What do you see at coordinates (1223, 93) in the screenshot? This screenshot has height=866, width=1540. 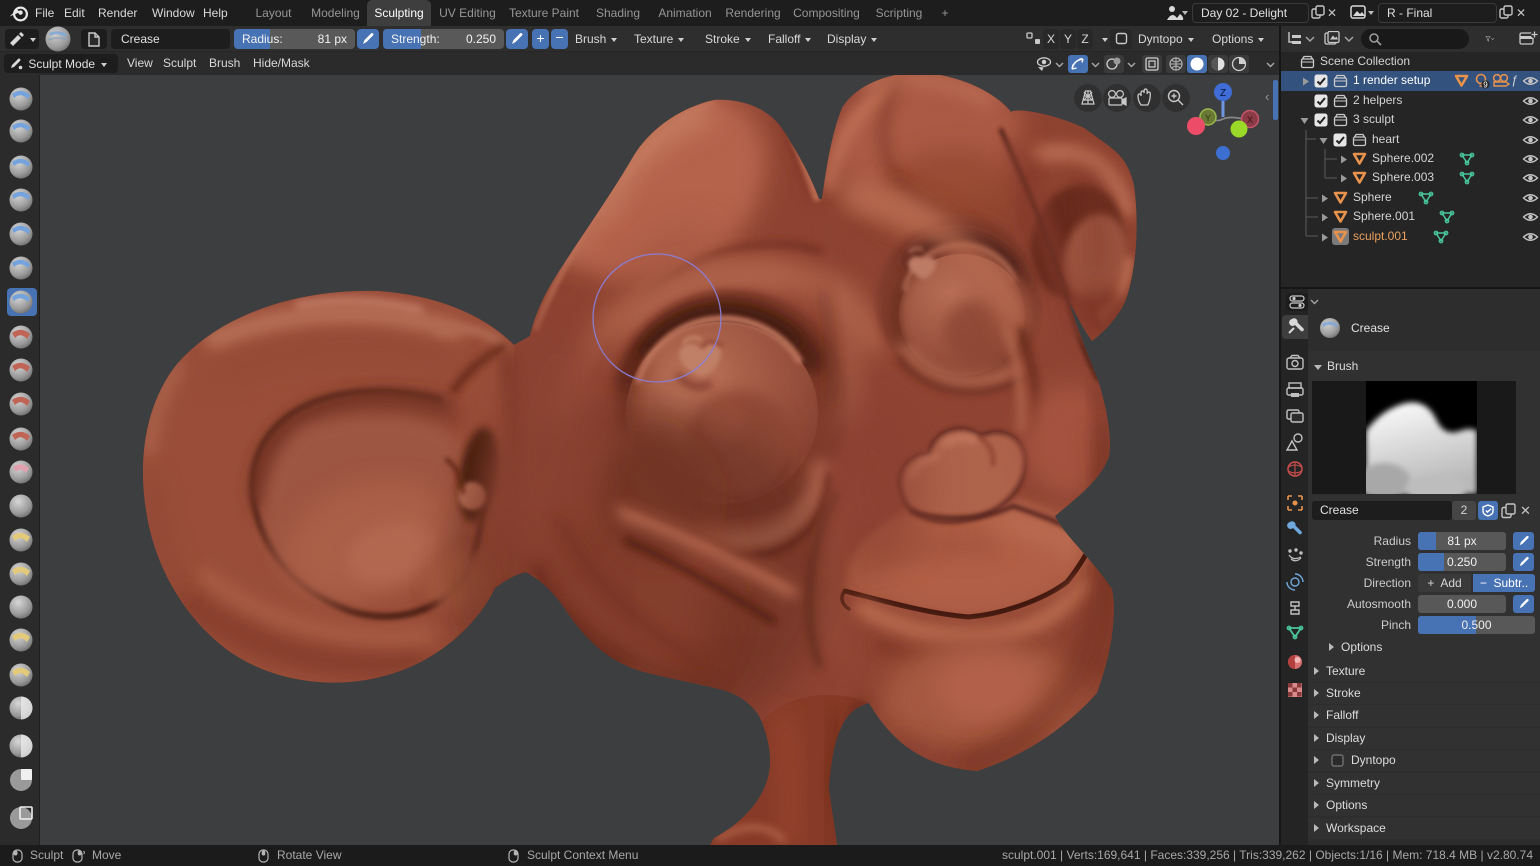 I see `svg-text: Z` at bounding box center [1223, 93].